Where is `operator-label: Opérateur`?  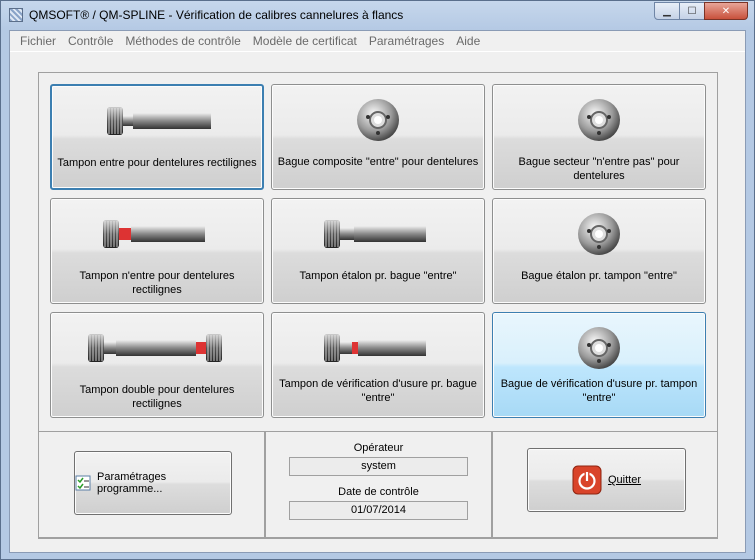
operator-label: Opérateur is located at coordinates (378, 448).